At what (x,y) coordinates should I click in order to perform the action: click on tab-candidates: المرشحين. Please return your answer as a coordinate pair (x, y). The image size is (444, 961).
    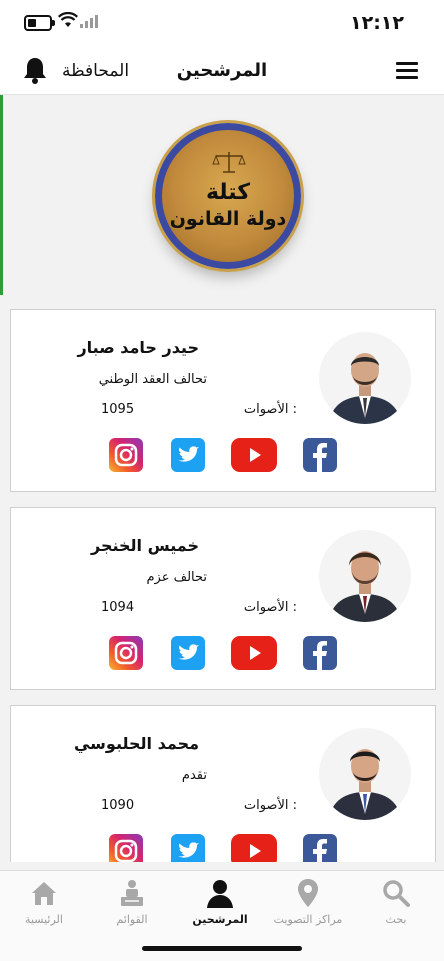
    Looking at the image, I should click on (220, 903).